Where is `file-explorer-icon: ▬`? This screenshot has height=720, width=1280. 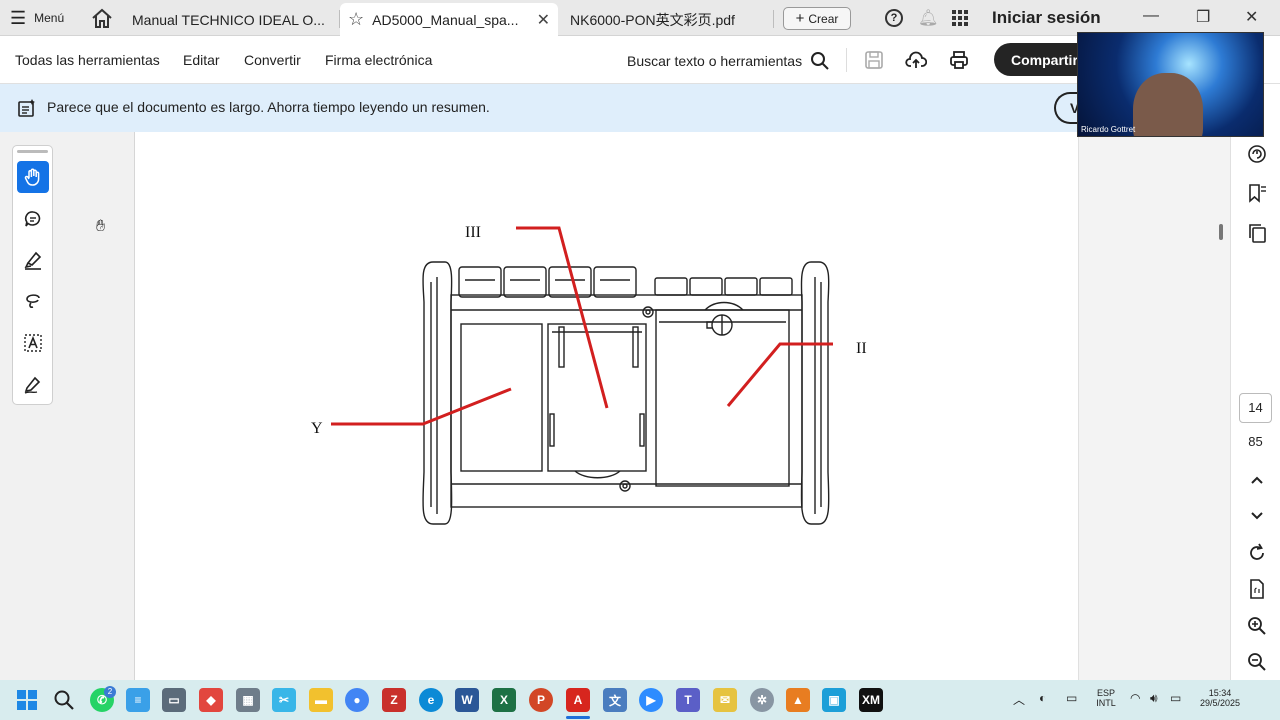 file-explorer-icon: ▬ is located at coordinates (321, 700).